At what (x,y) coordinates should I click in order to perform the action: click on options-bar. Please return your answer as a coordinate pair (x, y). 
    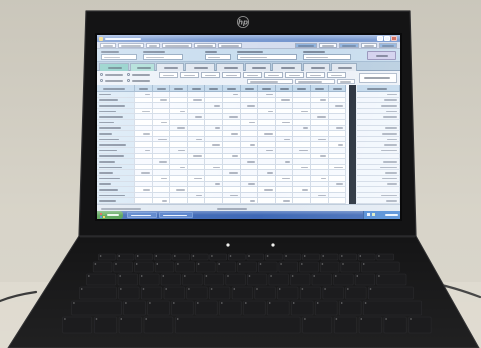
    Looking at the image, I should click on (248, 78).